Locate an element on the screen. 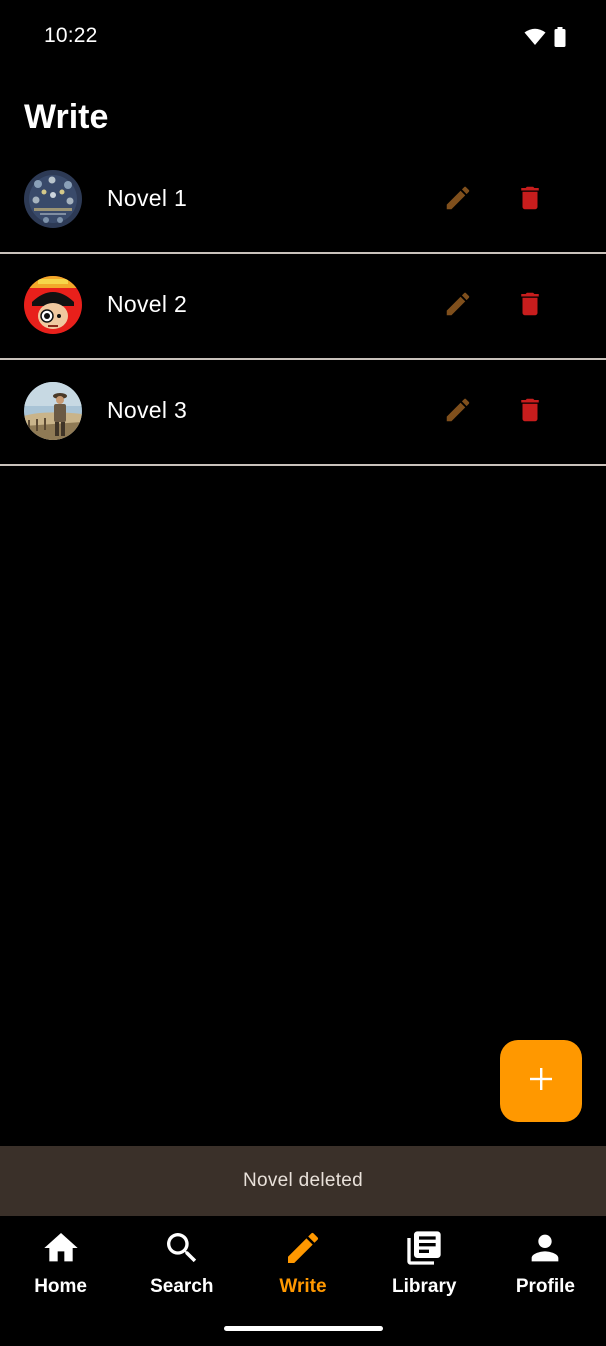 Image resolution: width=606 pixels, height=1346 pixels. search-icon is located at coordinates (182, 1248).